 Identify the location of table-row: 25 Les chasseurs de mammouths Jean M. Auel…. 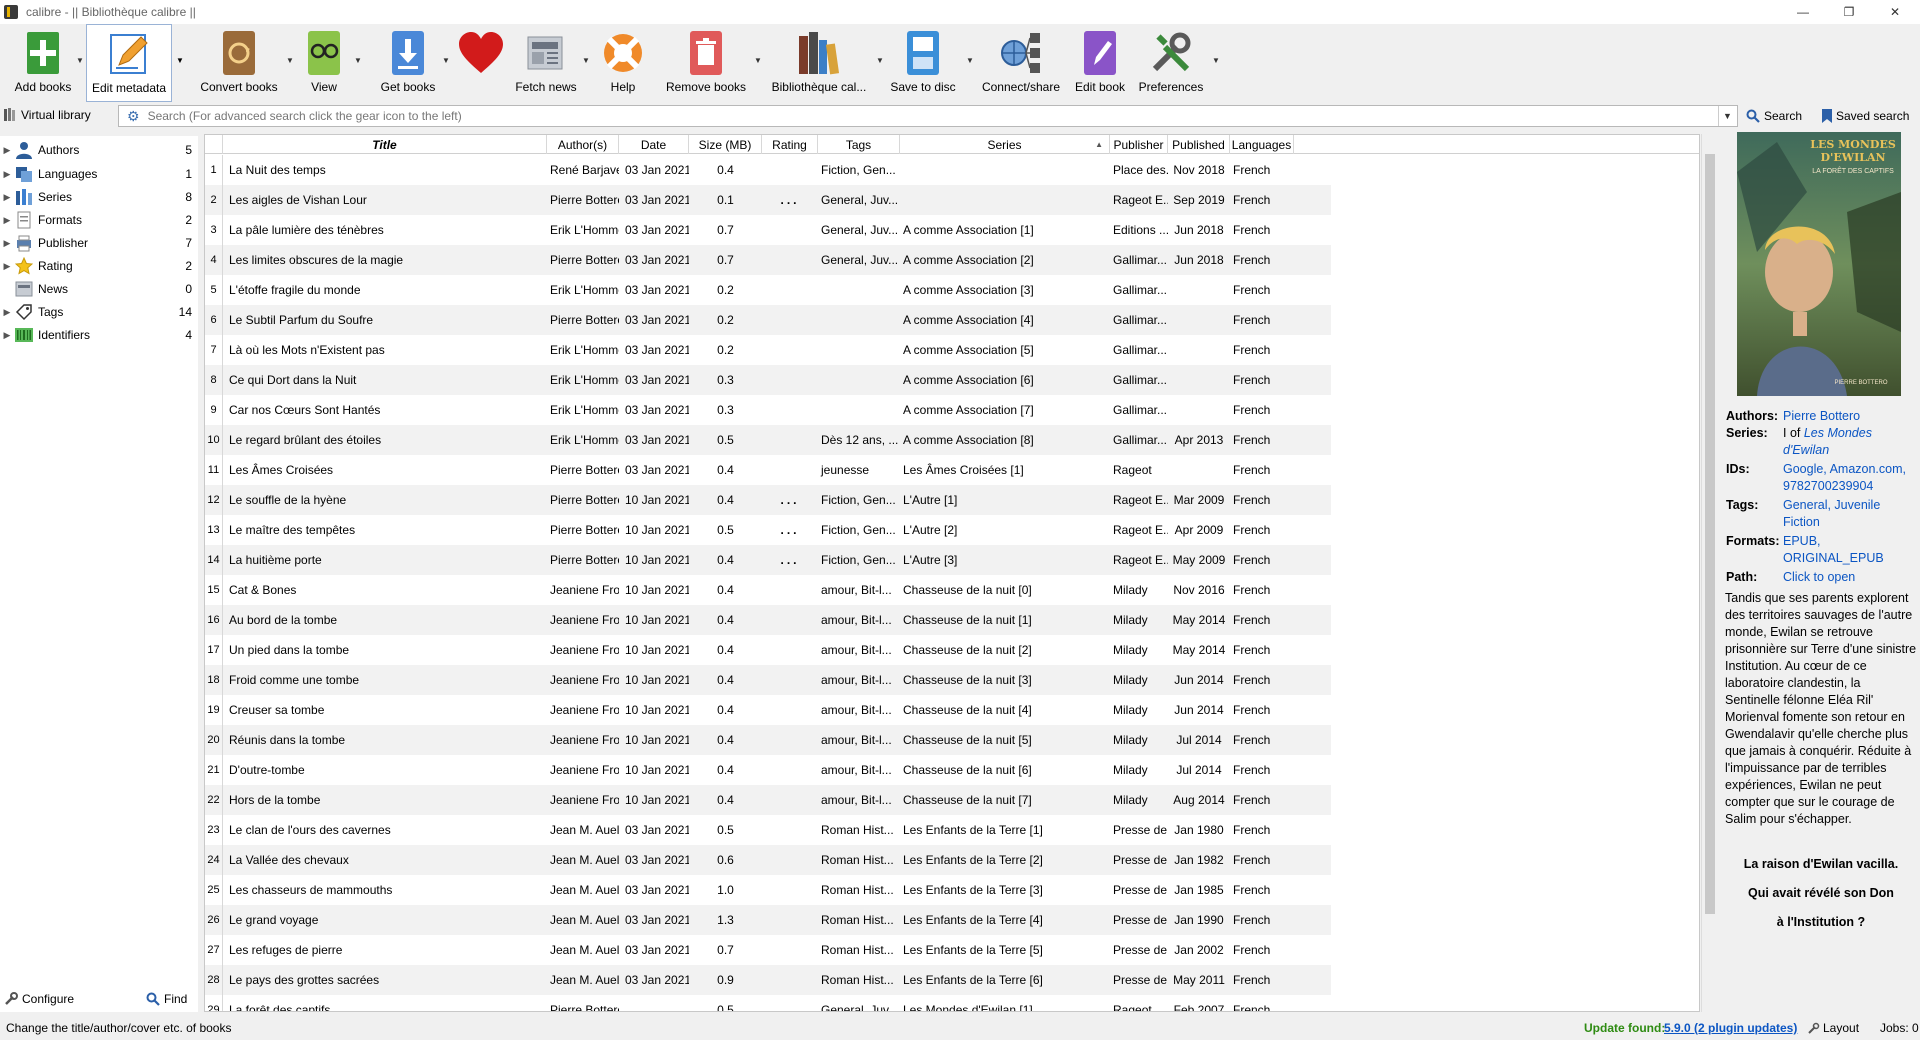
(768, 890).